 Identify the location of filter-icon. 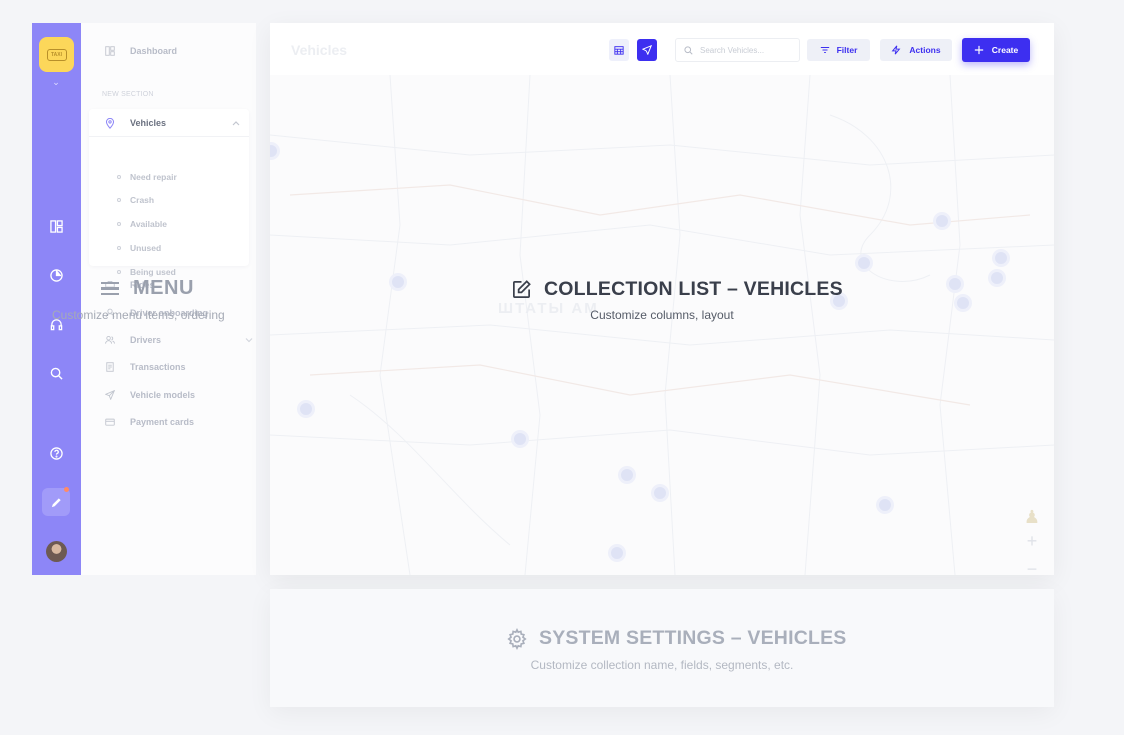
(824, 50).